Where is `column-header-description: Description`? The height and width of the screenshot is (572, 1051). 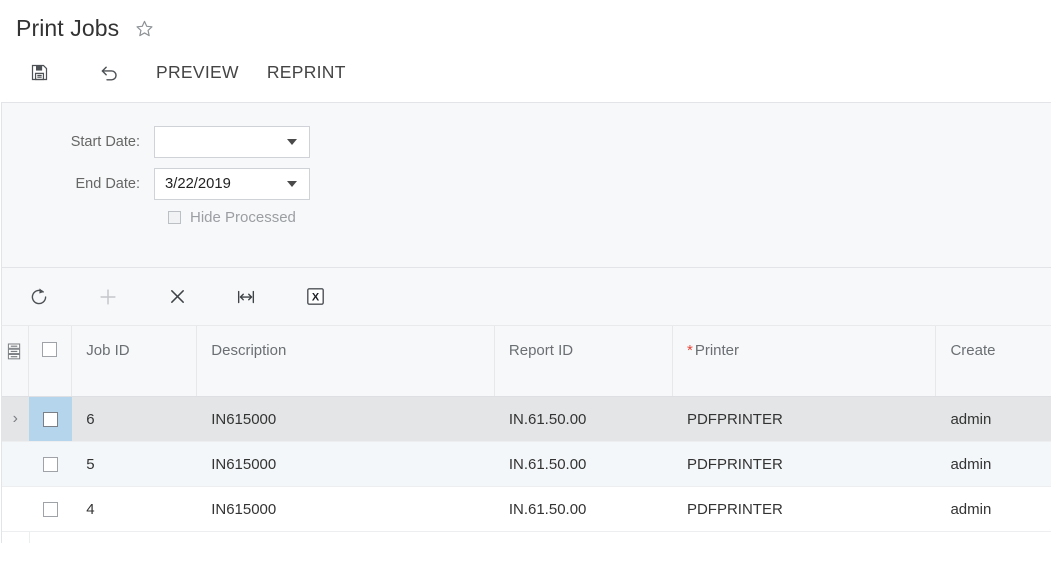
column-header-description: Description is located at coordinates (346, 361).